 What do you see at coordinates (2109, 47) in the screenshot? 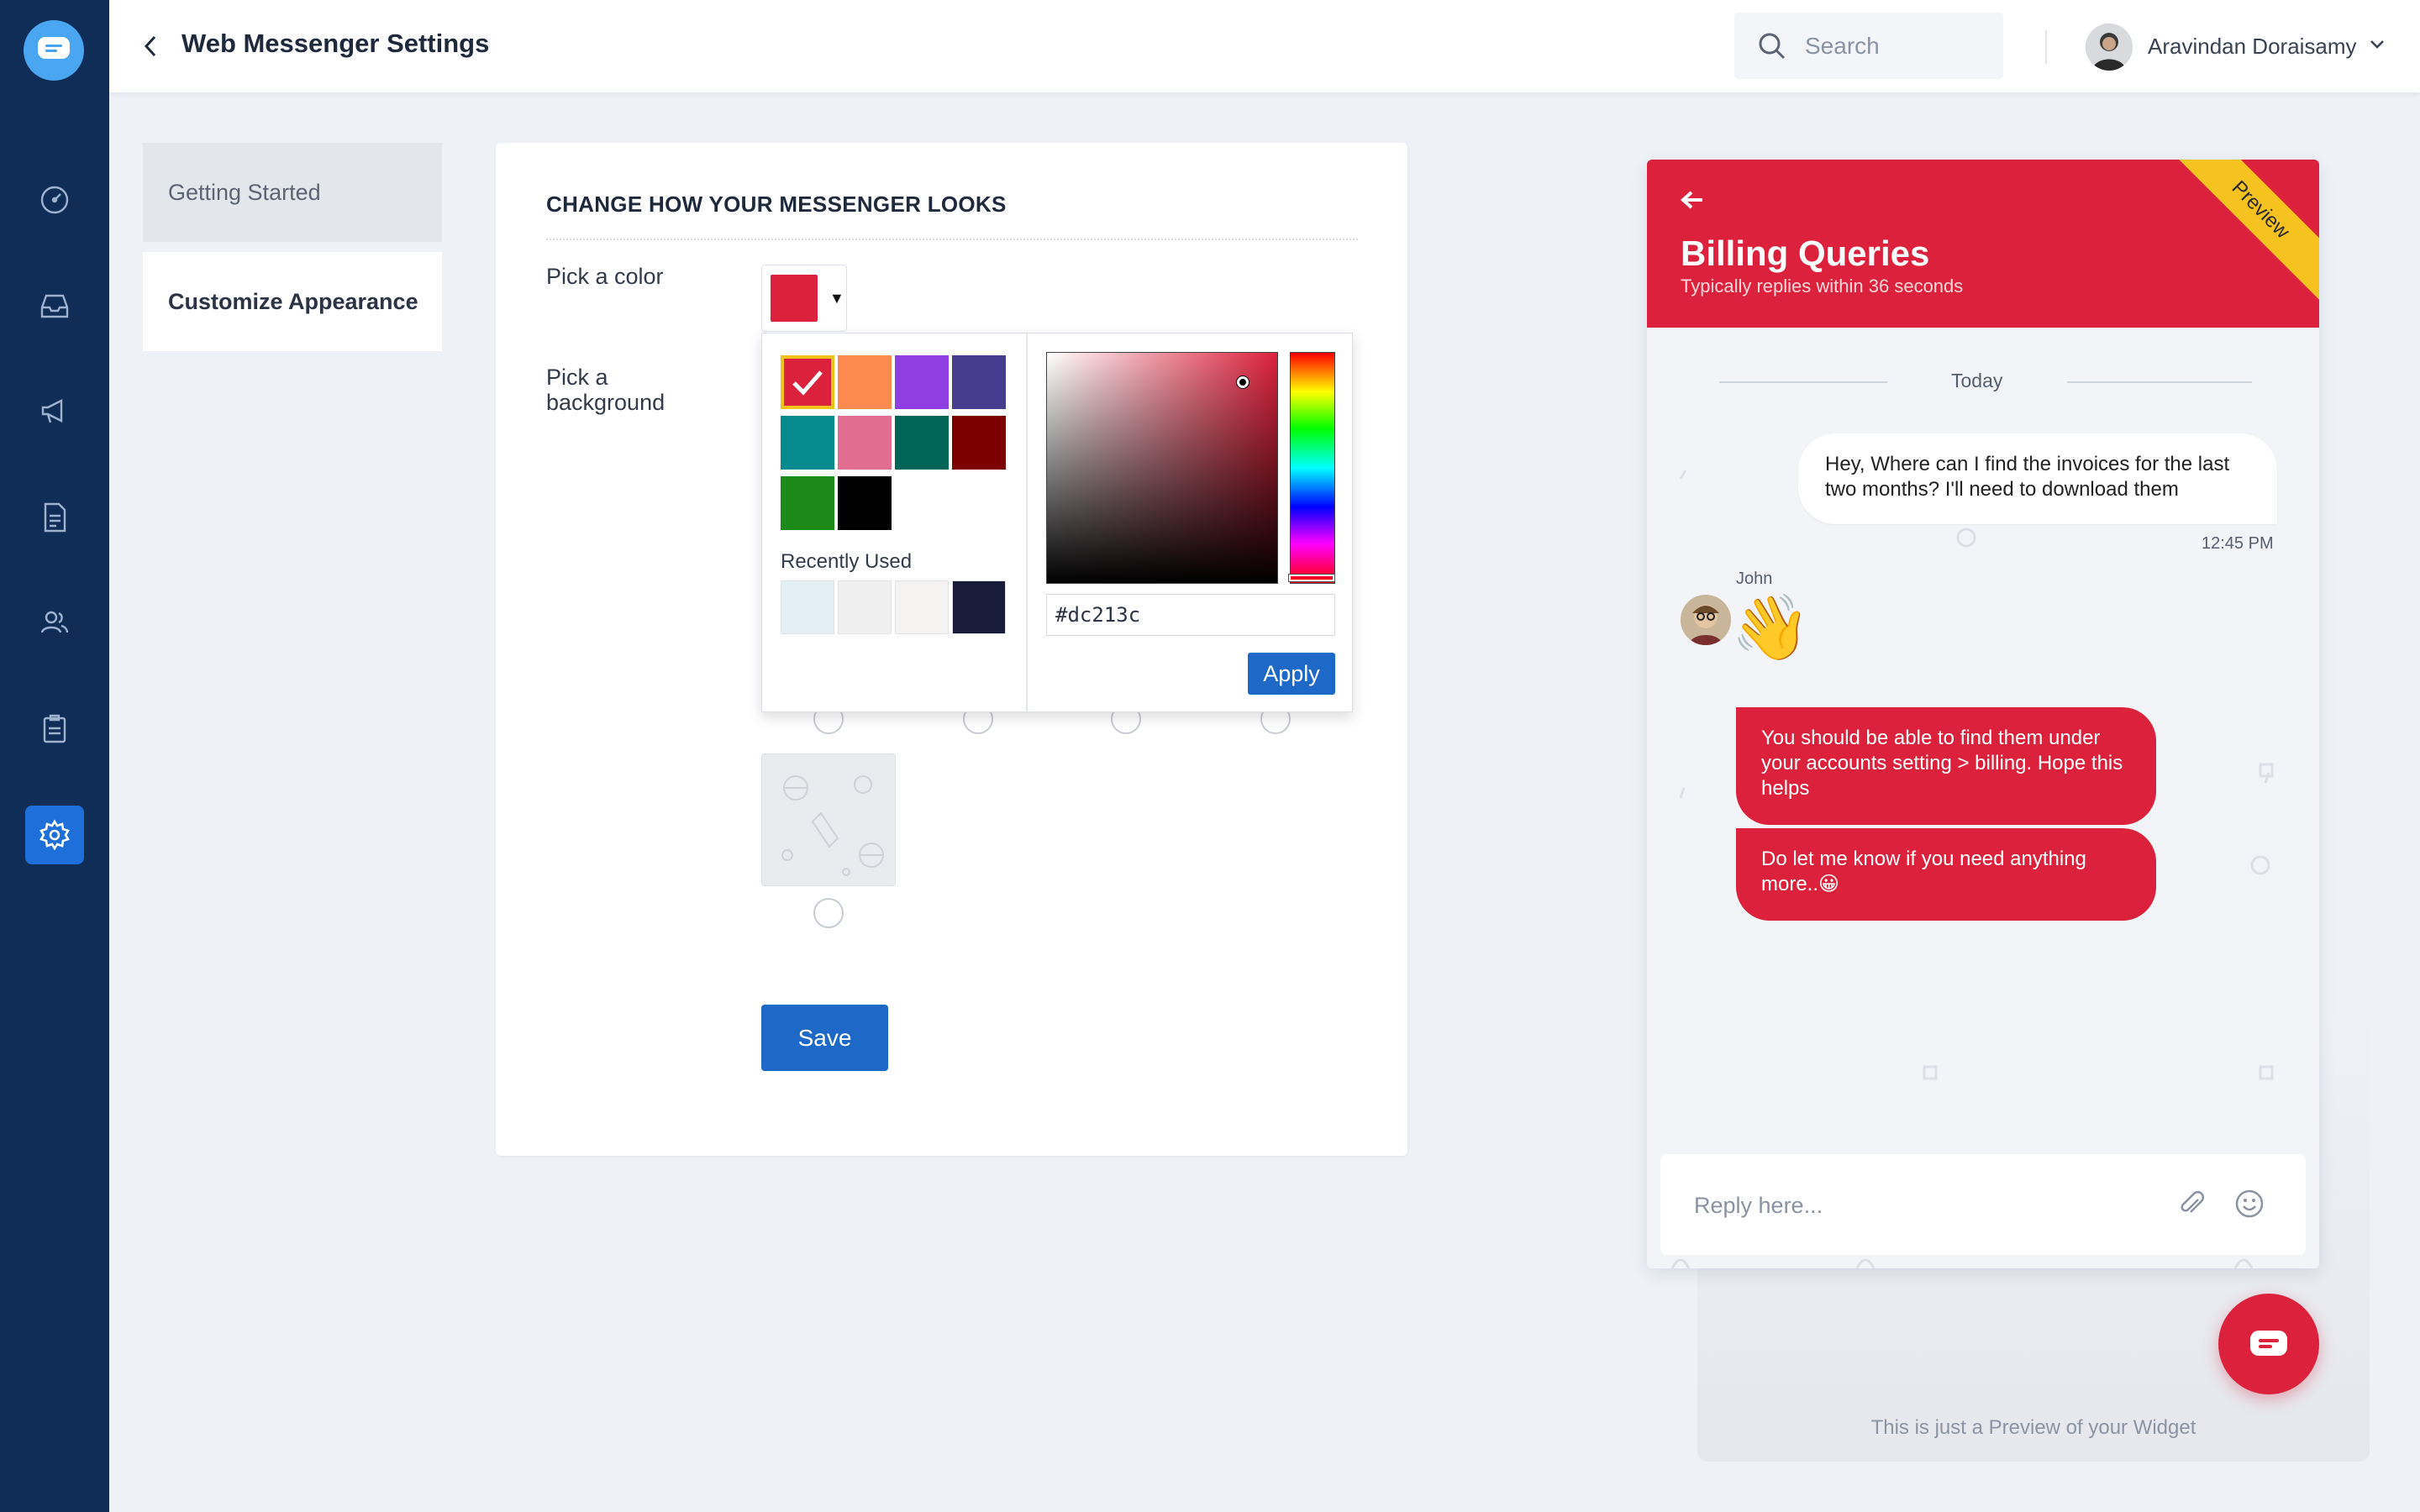
I see `user-avatar` at bounding box center [2109, 47].